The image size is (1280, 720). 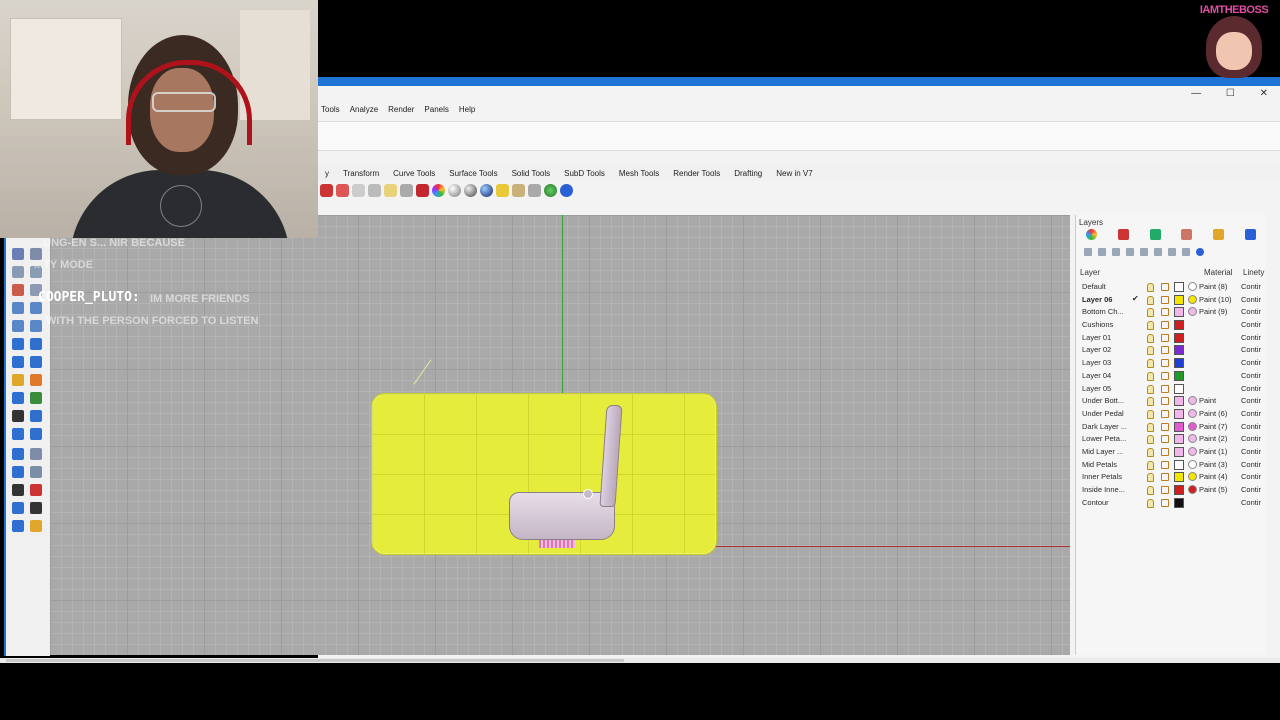 I want to click on menu-panels: Panels, so click(x=436, y=112).